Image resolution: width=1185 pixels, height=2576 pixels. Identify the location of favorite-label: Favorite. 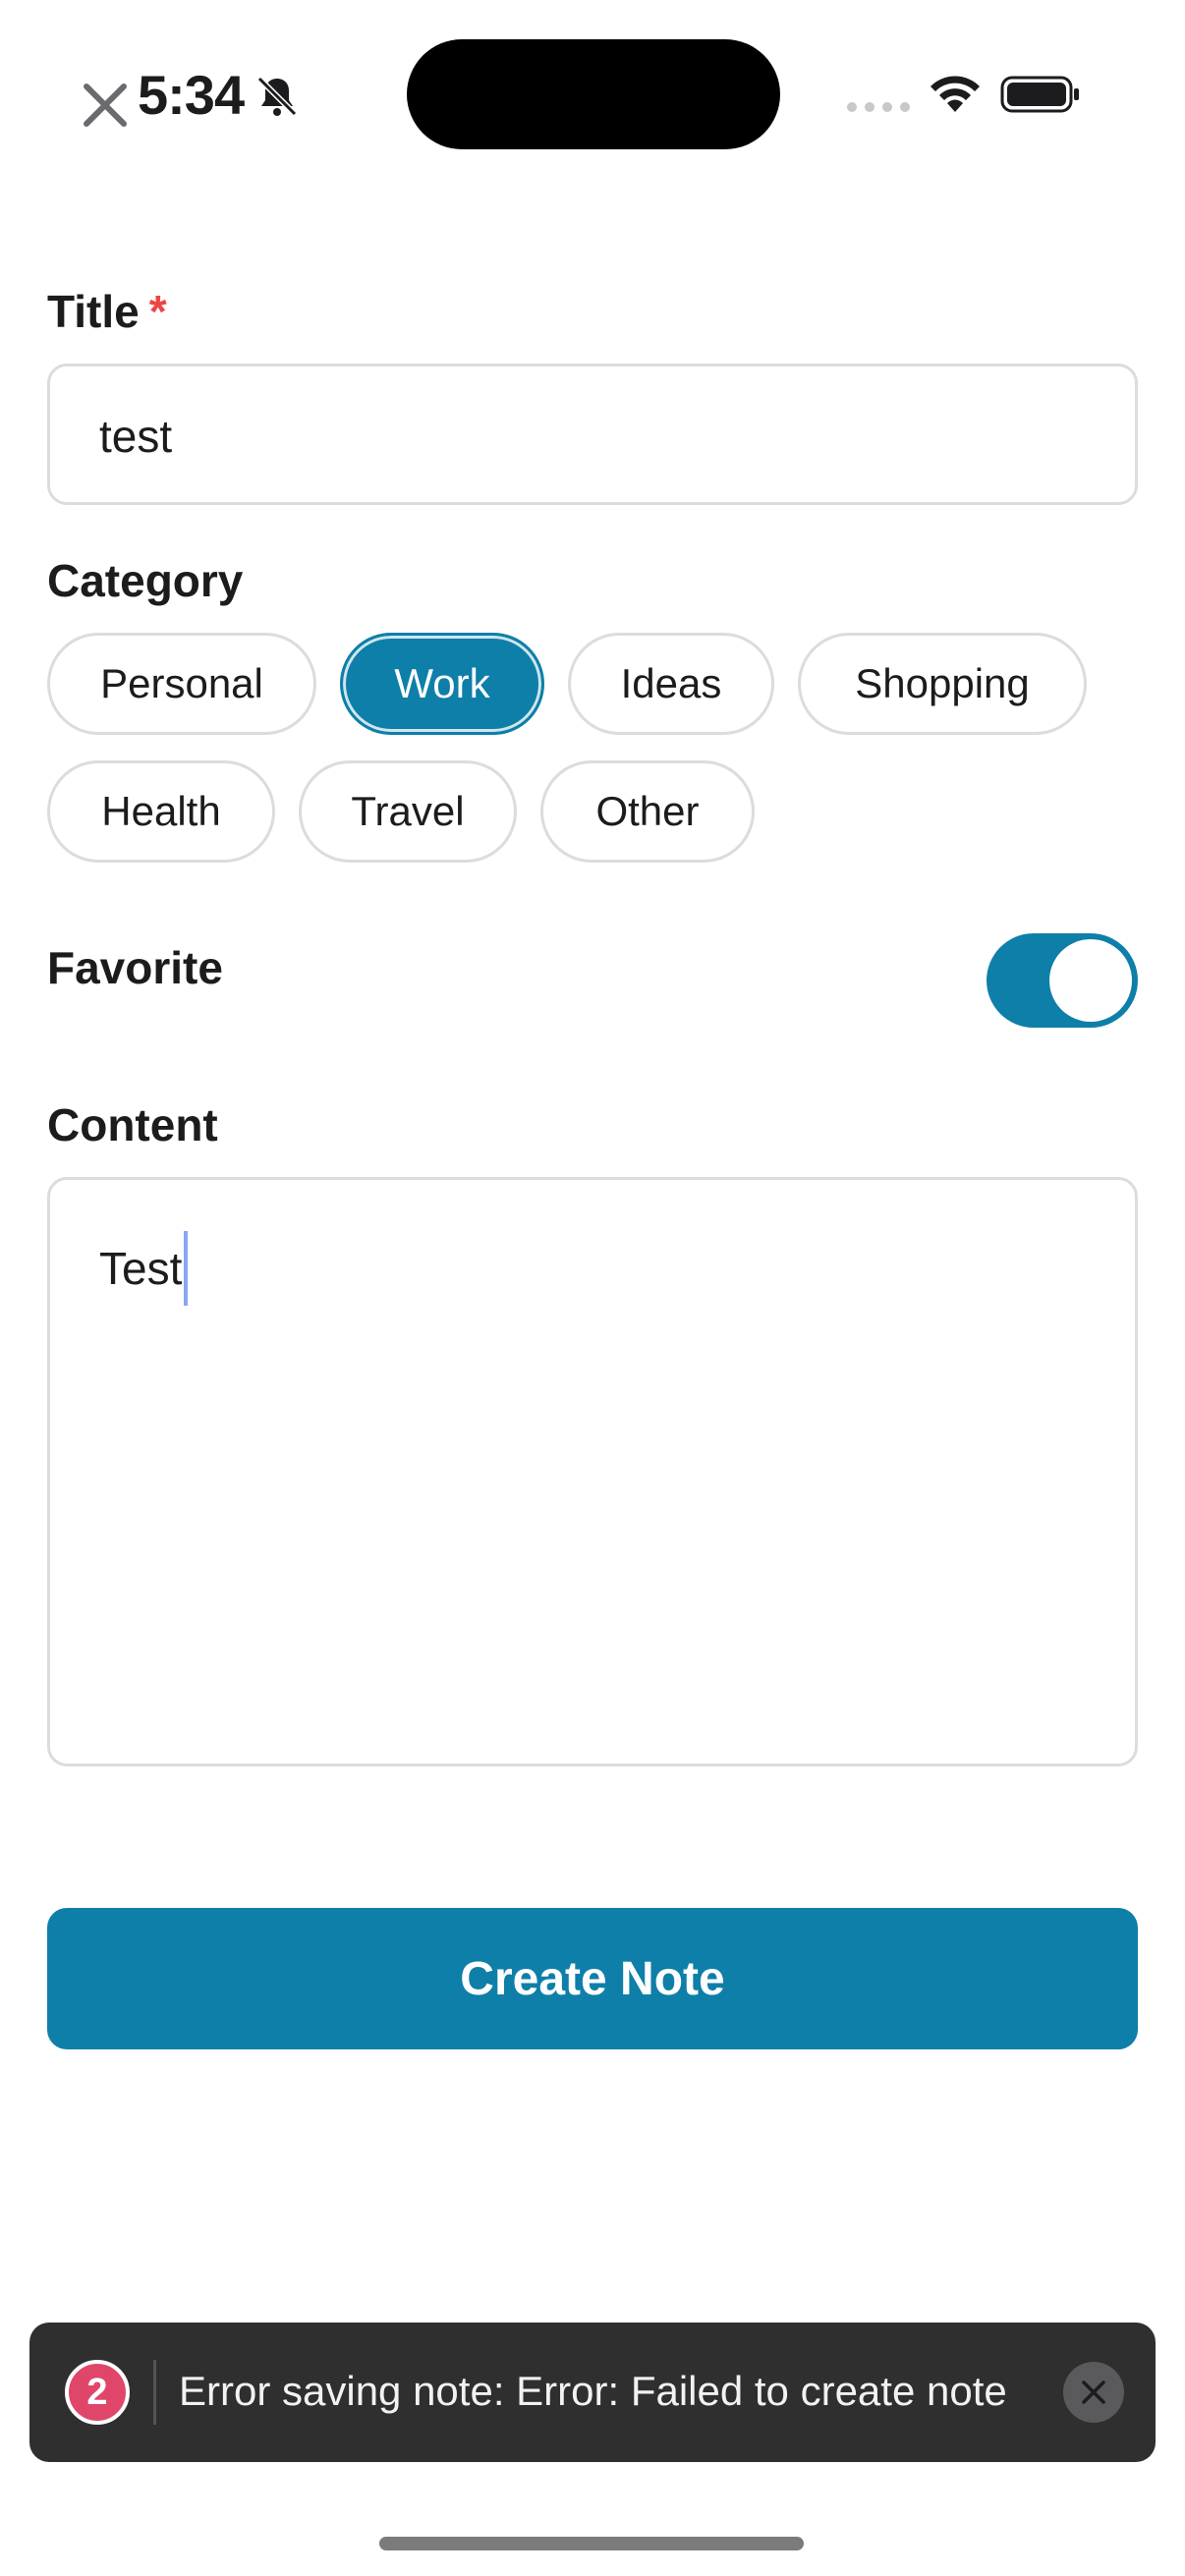
(135, 967).